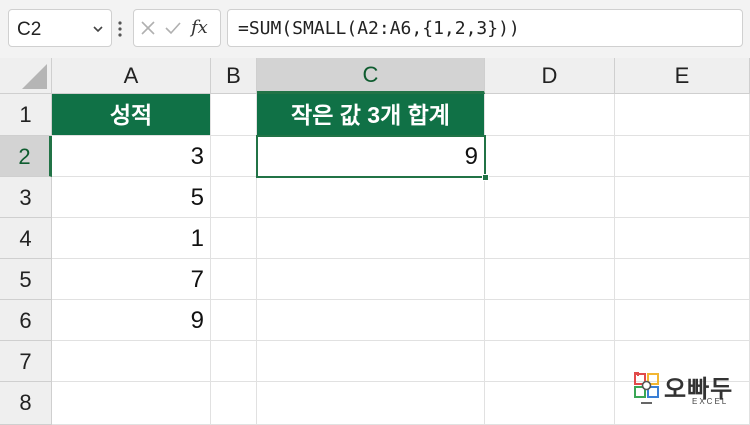  Describe the element at coordinates (29, 29) in the screenshot. I see `name-box-value: C2` at that location.